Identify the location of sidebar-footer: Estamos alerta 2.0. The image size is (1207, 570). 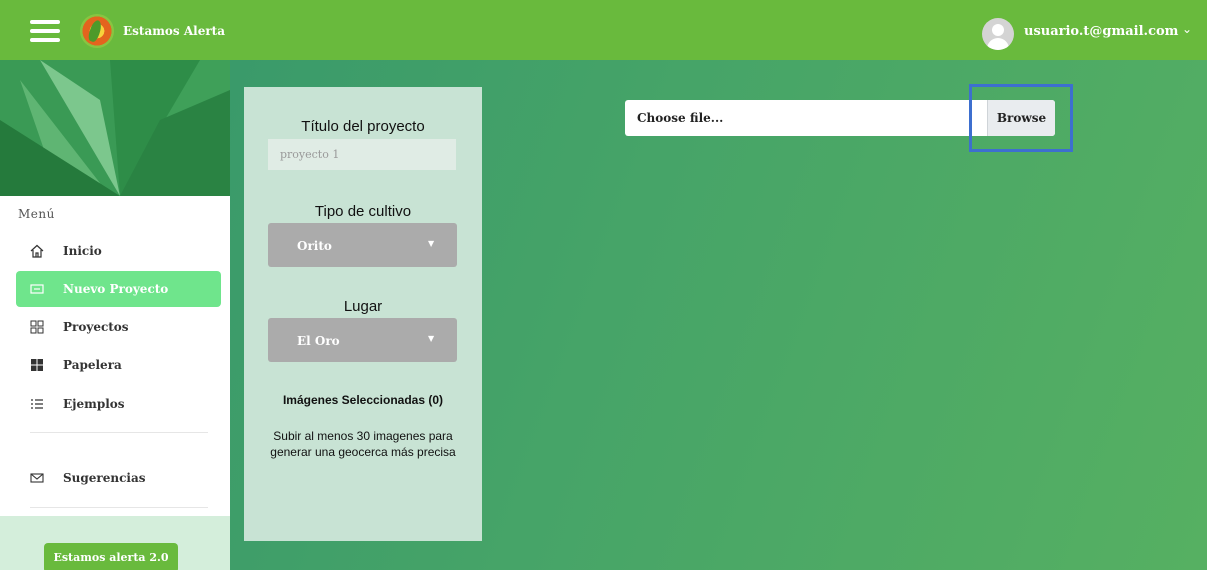
(115, 543).